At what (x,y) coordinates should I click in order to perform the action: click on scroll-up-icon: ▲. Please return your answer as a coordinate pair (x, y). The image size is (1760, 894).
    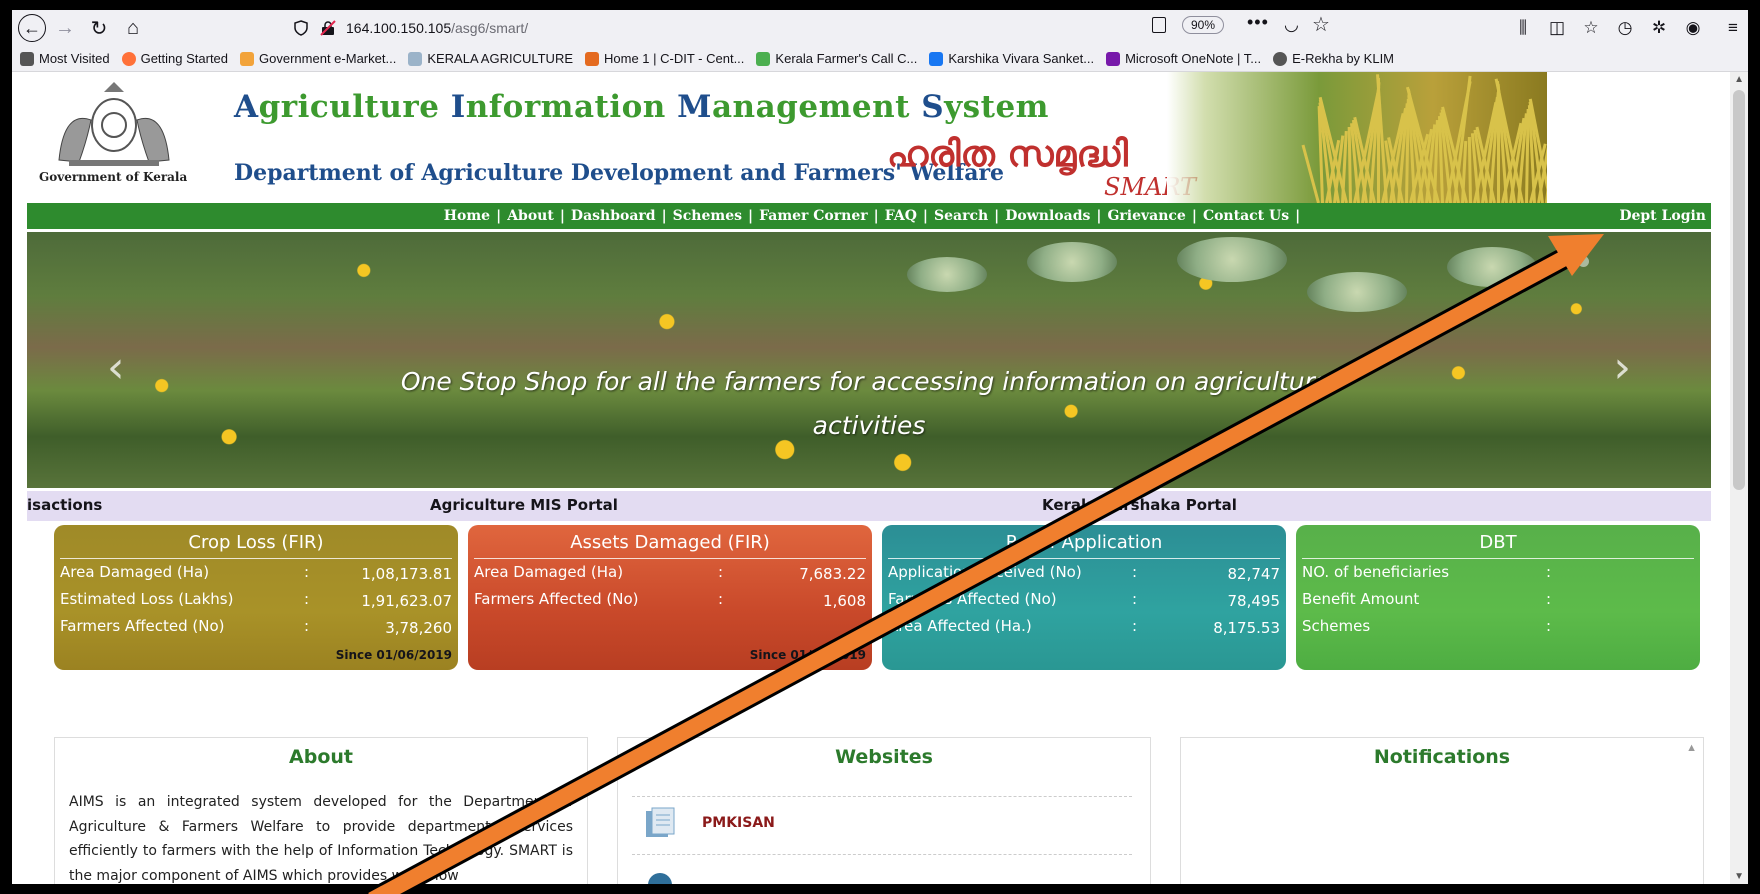
    Looking at the image, I should click on (1739, 79).